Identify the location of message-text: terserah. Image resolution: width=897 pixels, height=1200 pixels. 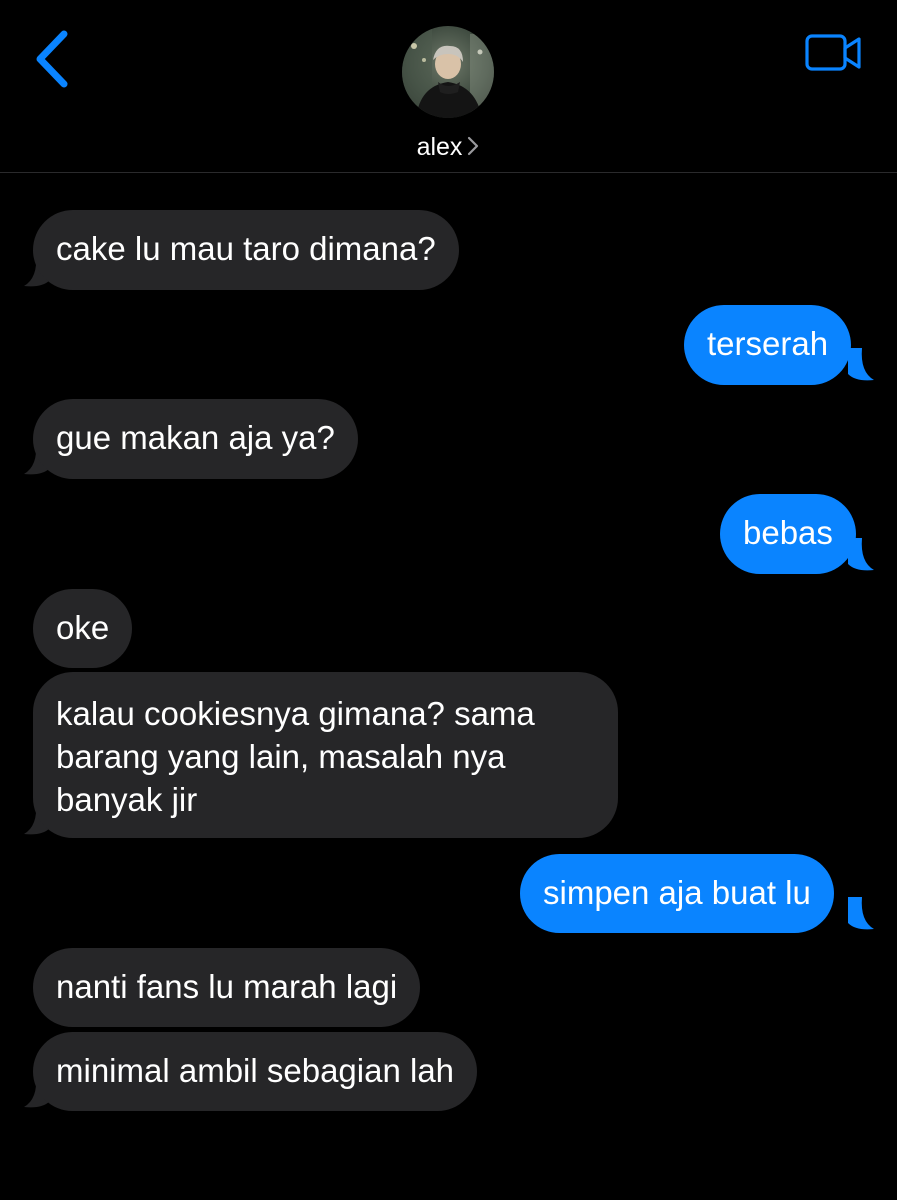
(768, 343).